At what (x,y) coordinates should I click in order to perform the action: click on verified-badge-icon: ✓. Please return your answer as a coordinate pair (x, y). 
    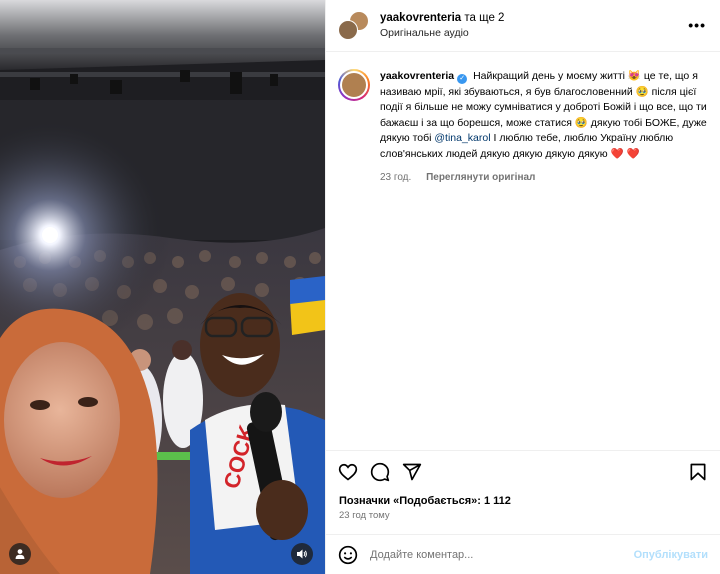
    Looking at the image, I should click on (462, 79).